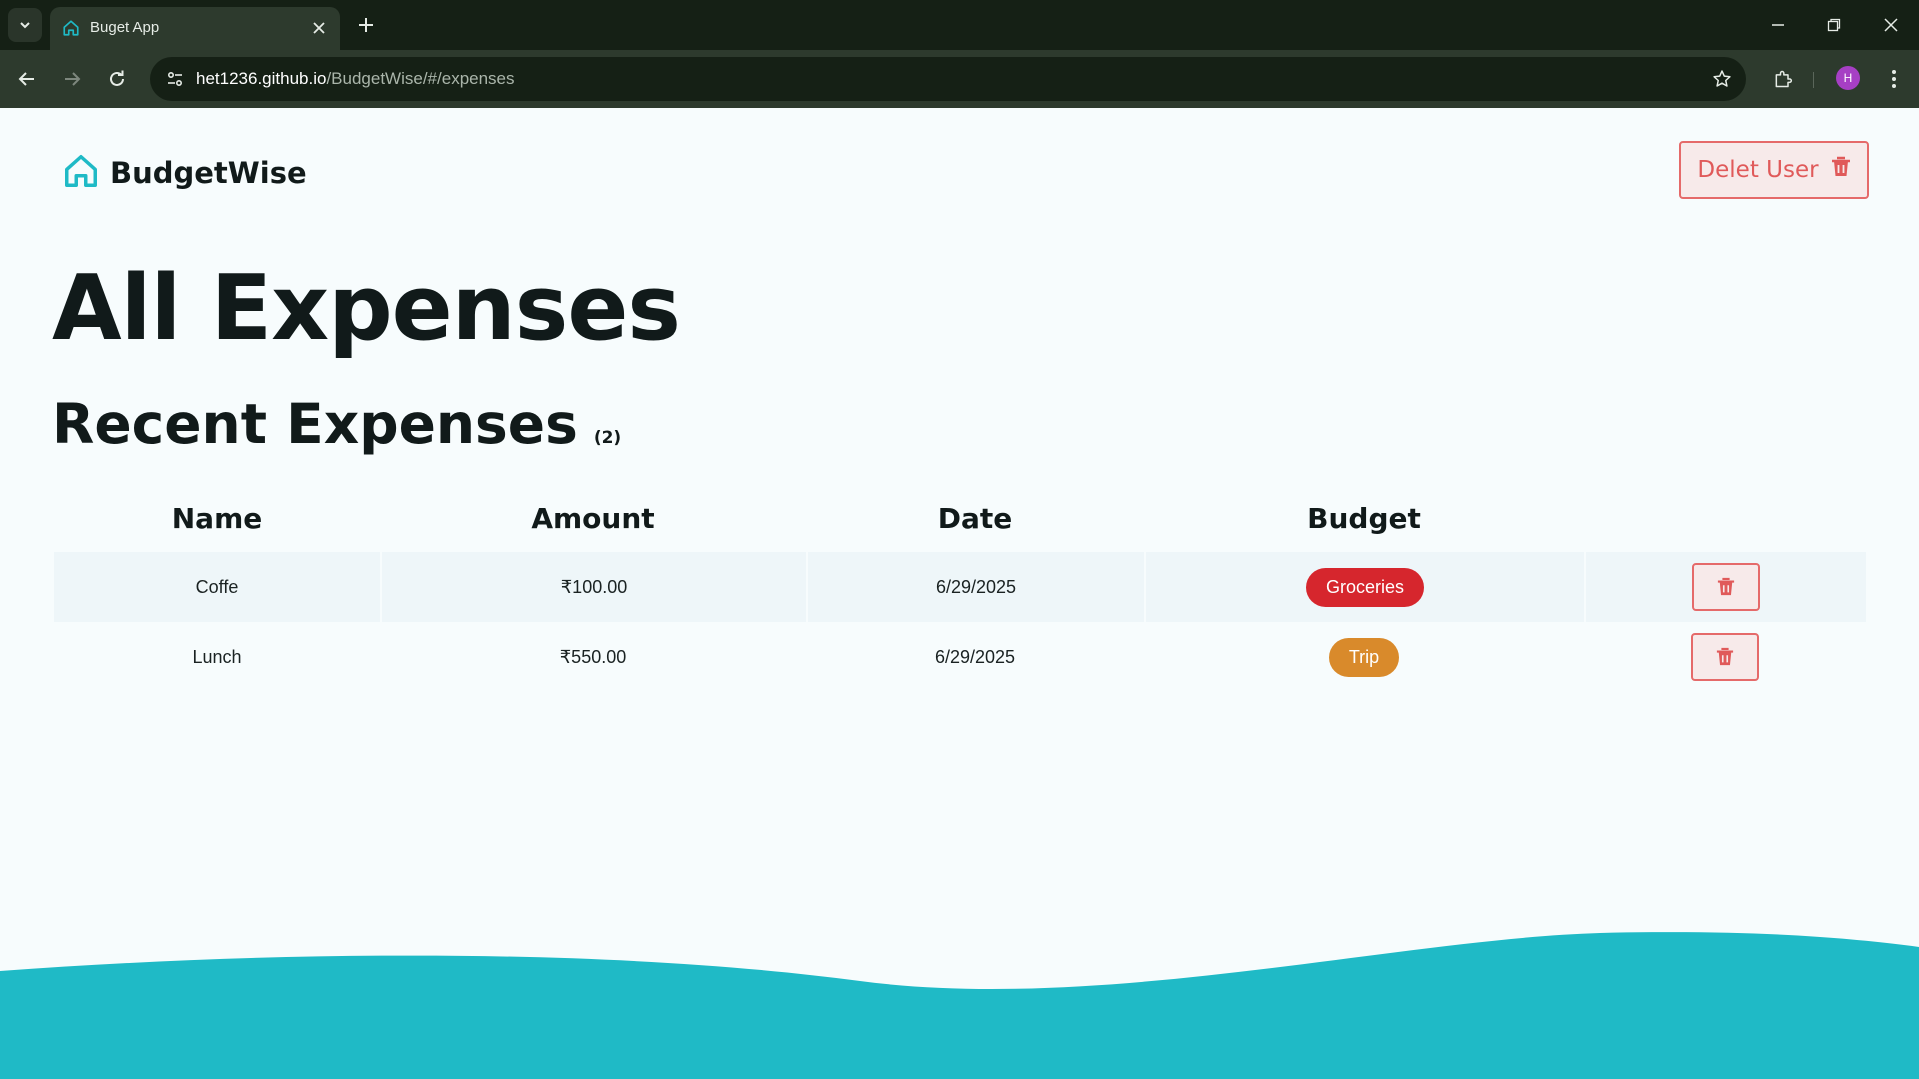  Describe the element at coordinates (593, 518) in the screenshot. I see `column-header-amount: Amount` at that location.